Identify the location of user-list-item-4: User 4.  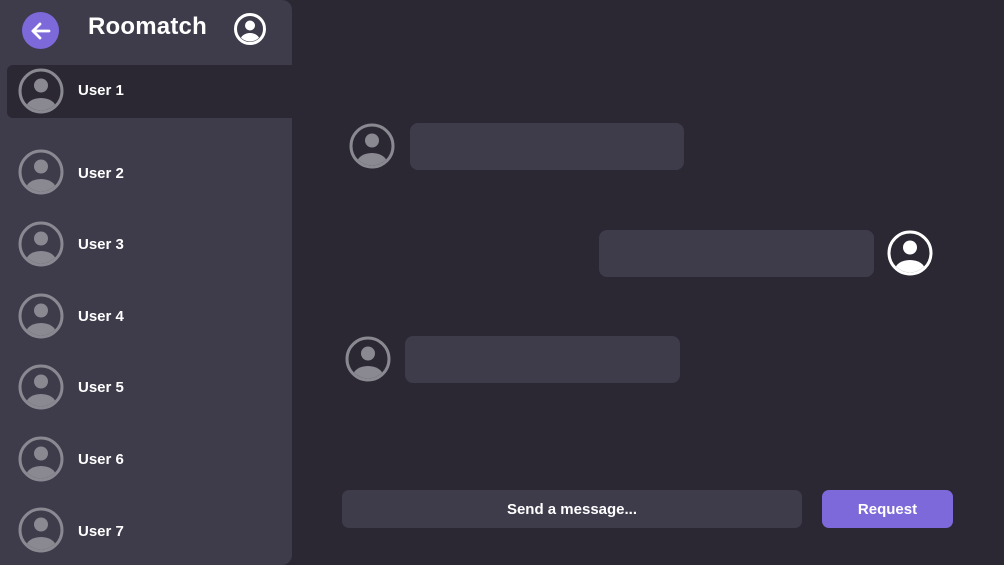
(146, 316).